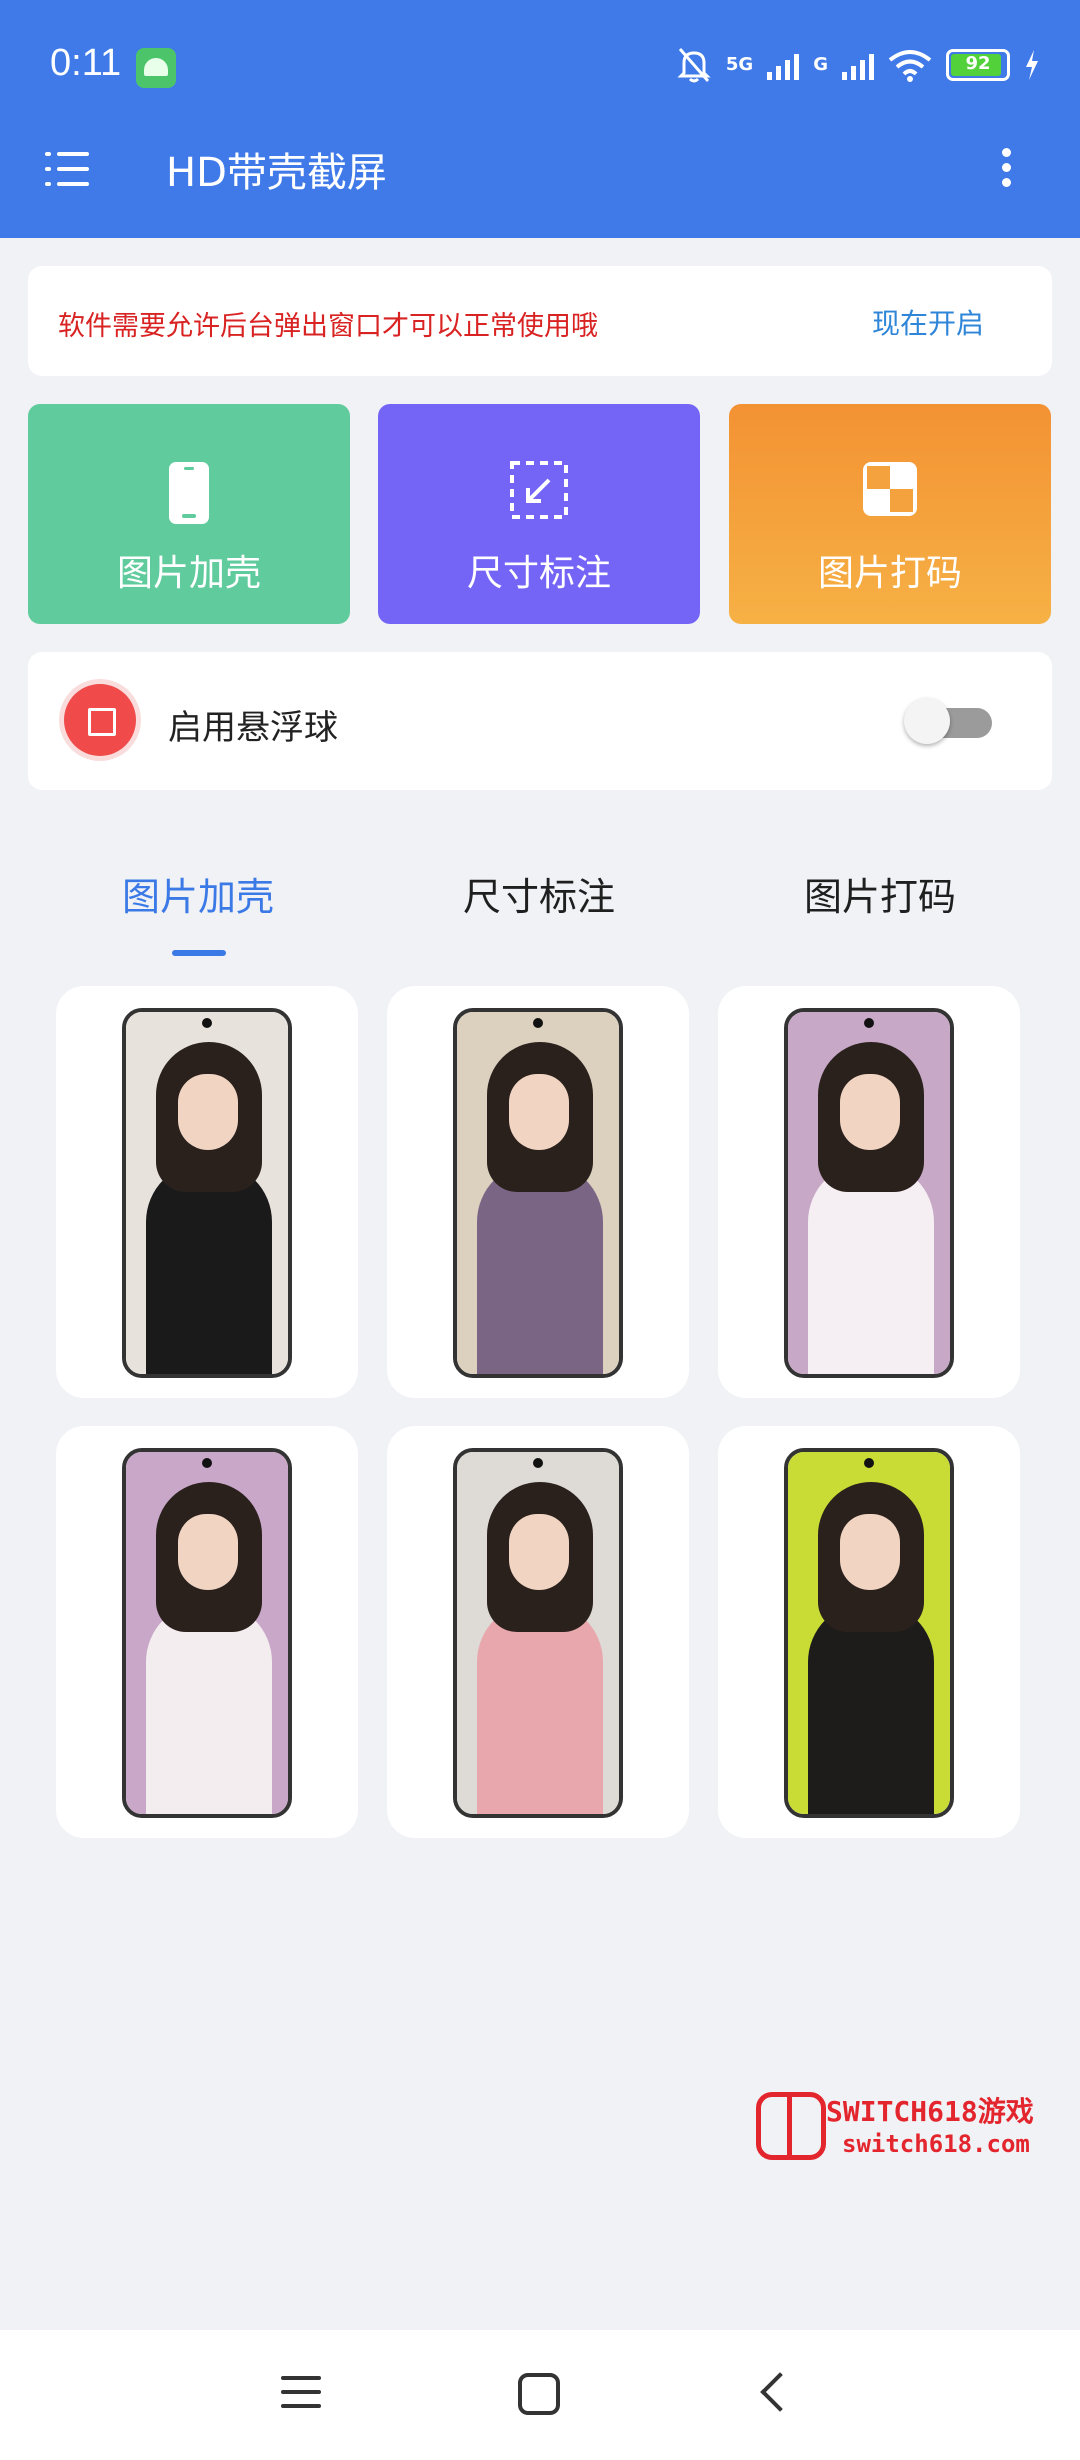 The height and width of the screenshot is (2460, 1080). I want to click on crop-icon, so click(100, 720).